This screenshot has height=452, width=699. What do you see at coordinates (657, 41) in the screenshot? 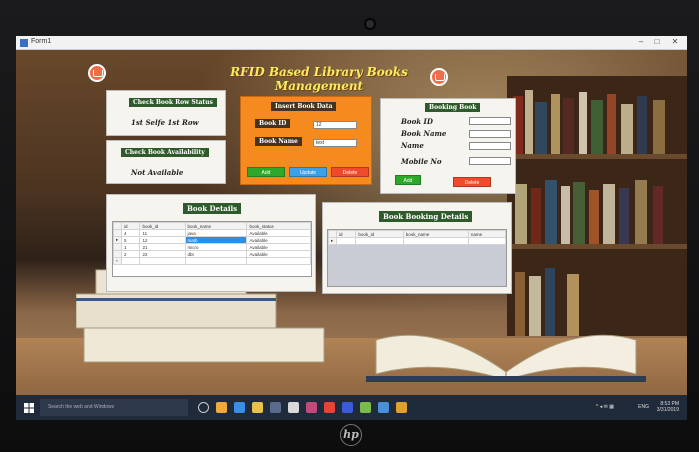
I see `maximize-button: □` at bounding box center [657, 41].